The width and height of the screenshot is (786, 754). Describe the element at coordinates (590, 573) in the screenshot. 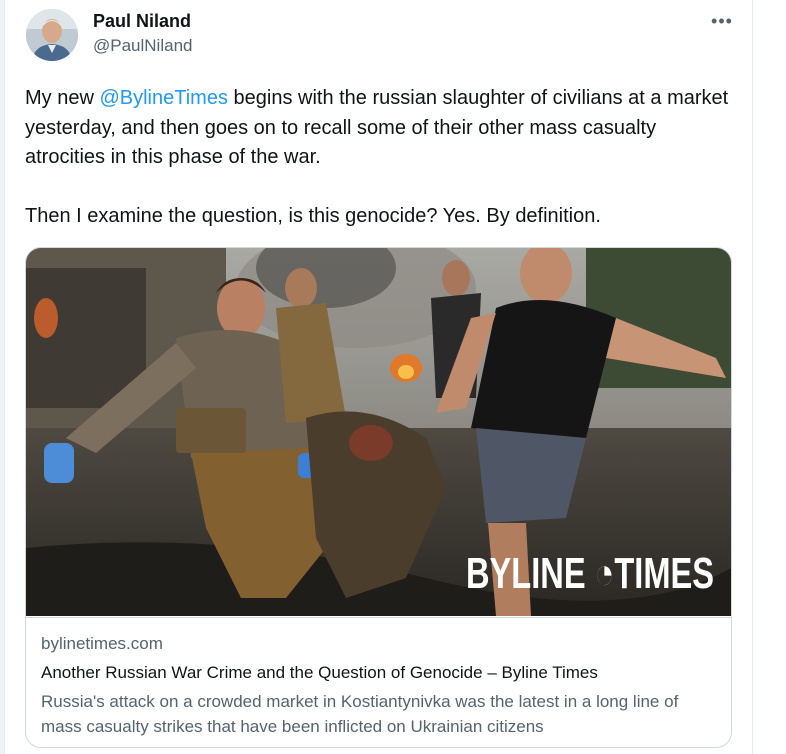

I see `watermark-logo: BYLINE ◔TIMES` at that location.